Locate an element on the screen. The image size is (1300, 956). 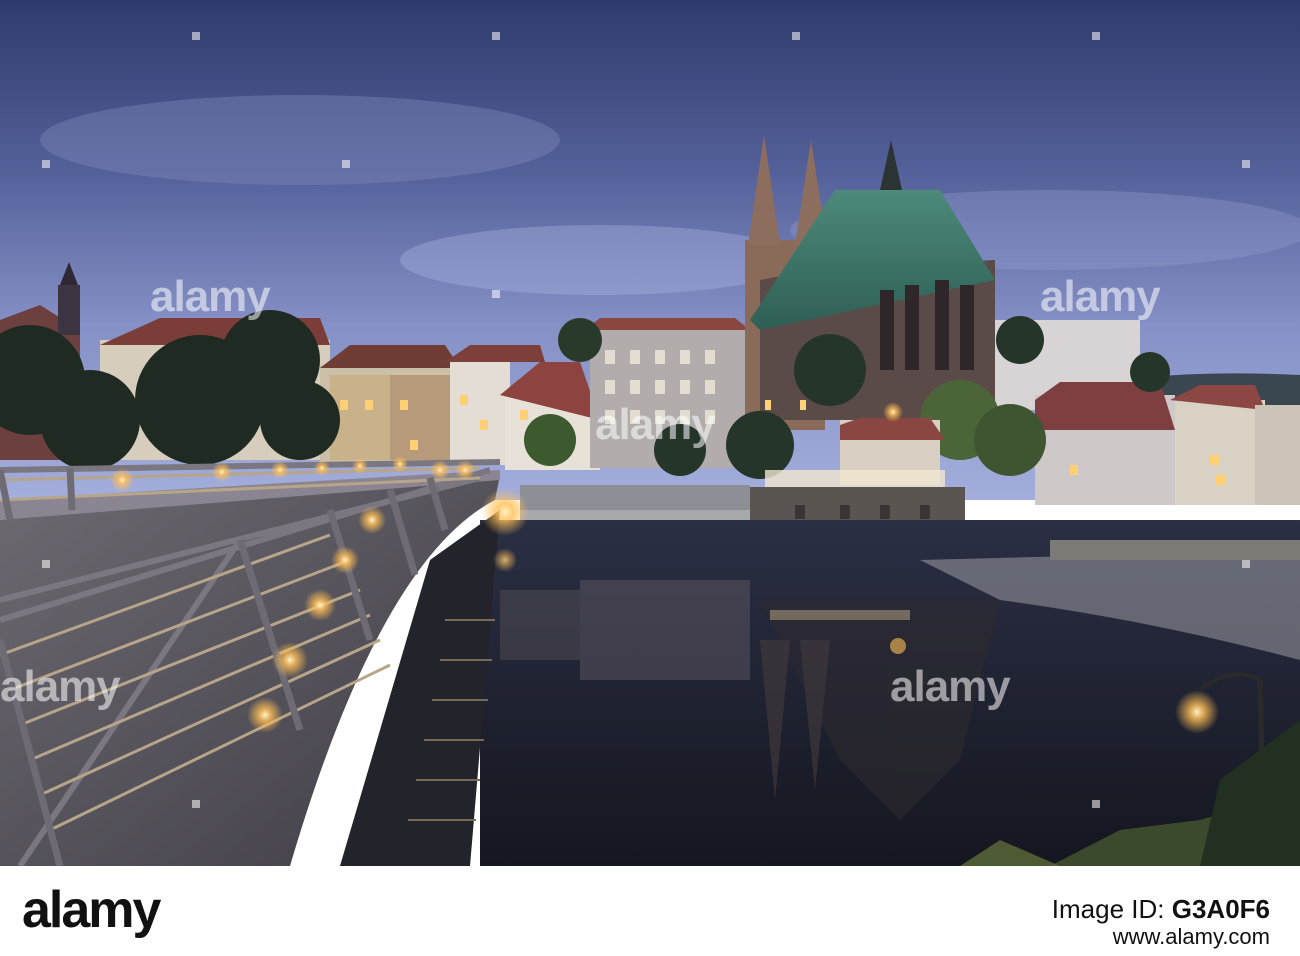
image-id-value: G3A0F6 is located at coordinates (1220, 909).